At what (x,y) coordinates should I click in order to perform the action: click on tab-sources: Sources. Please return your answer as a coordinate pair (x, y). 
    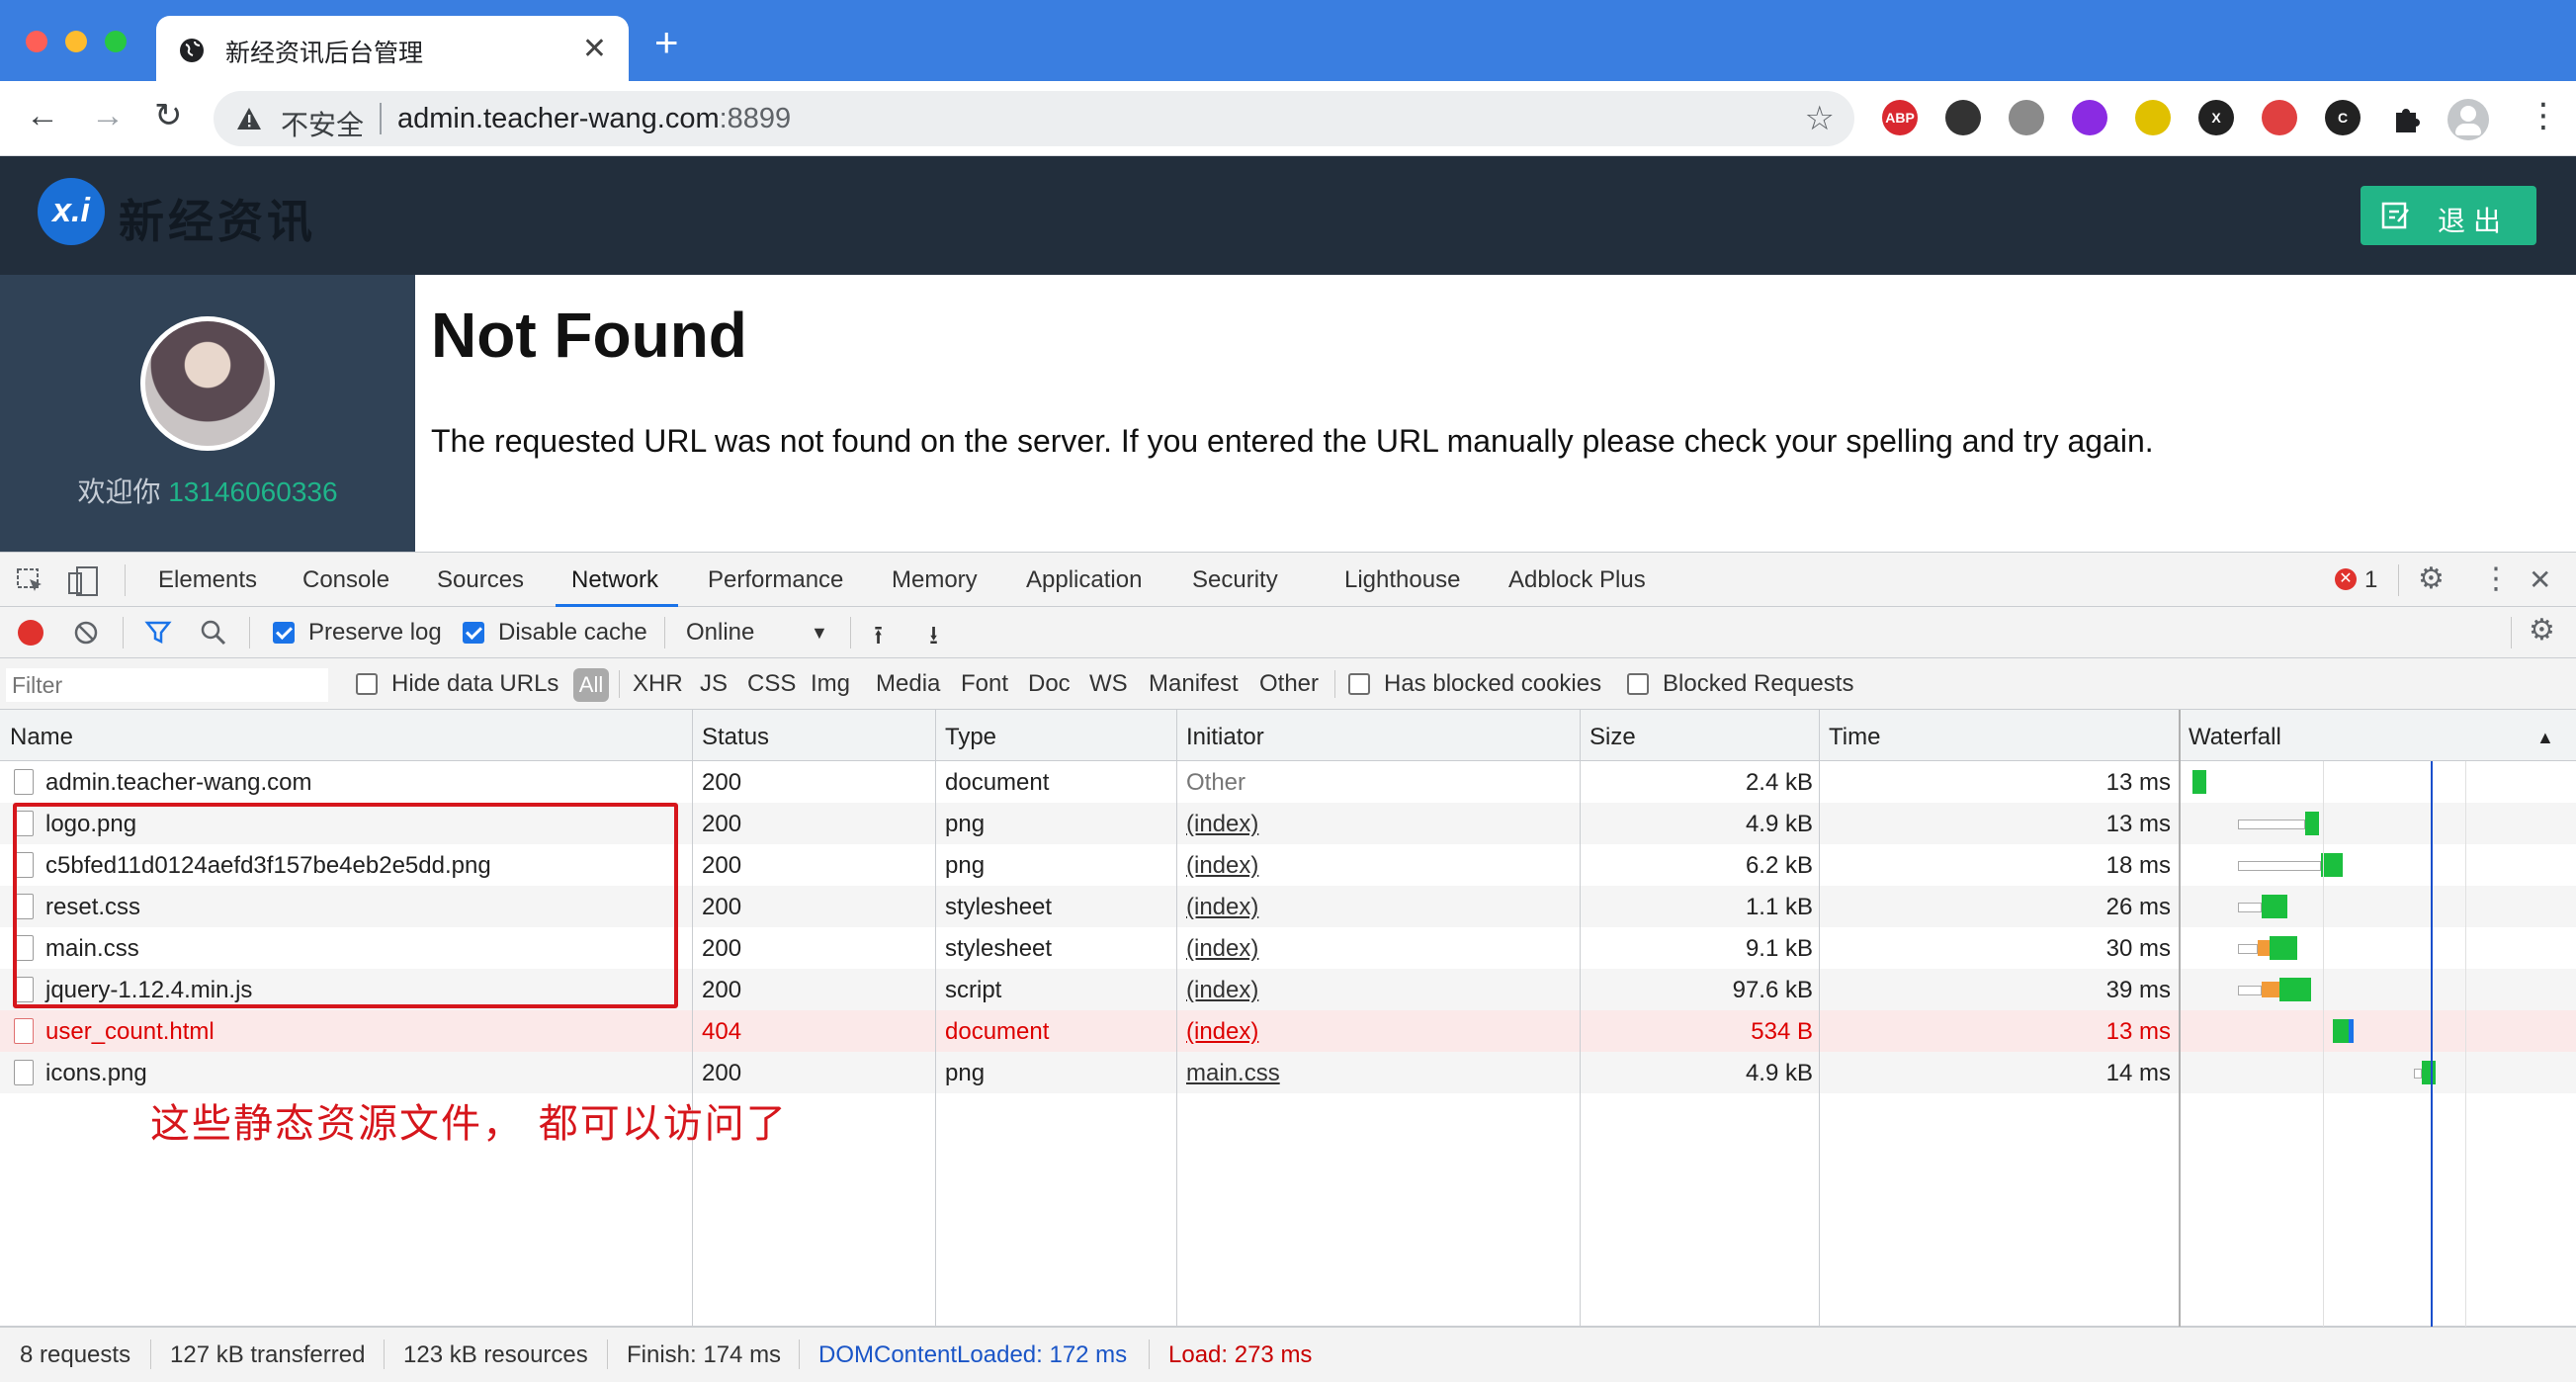
    Looking at the image, I should click on (480, 580).